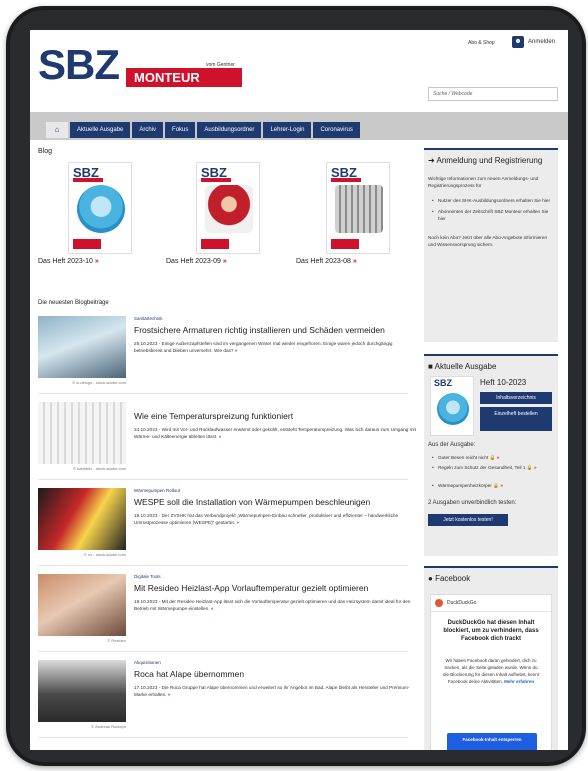  I want to click on ddg-divider, so click(491, 611).